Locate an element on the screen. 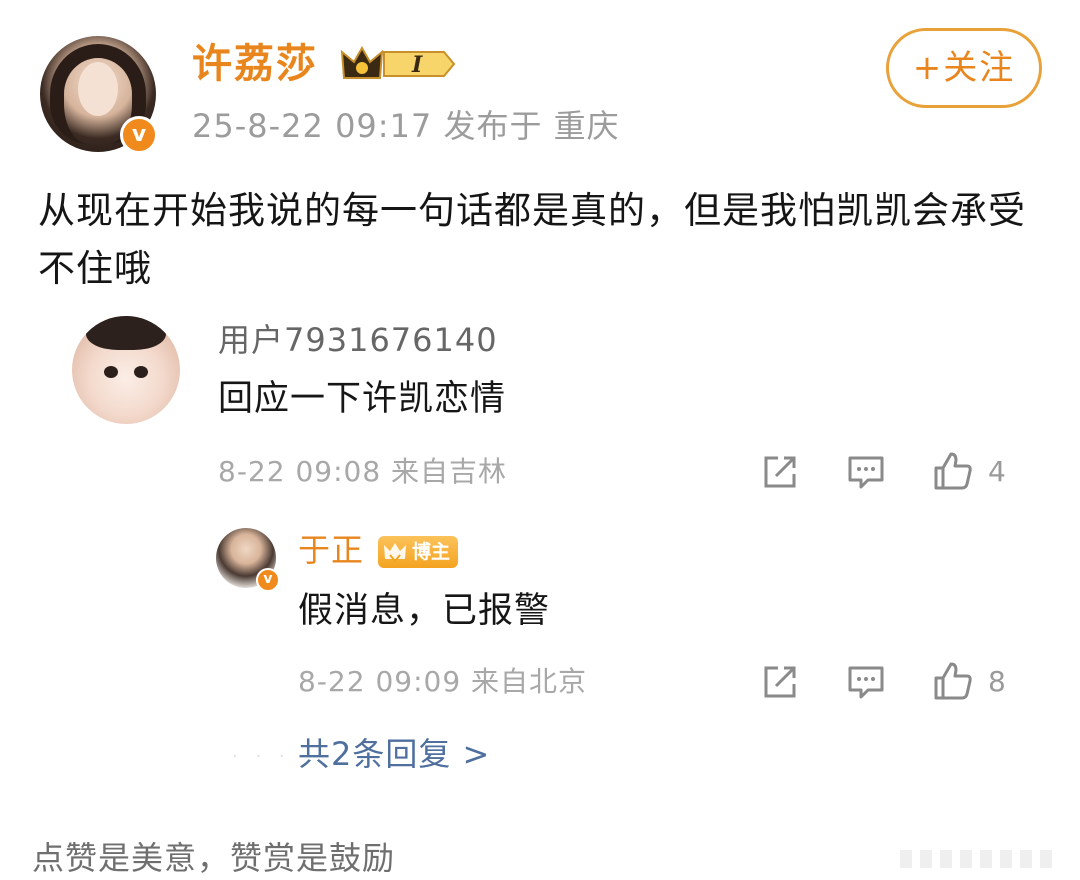  author-name: 许荔莎 is located at coordinates (255, 64).